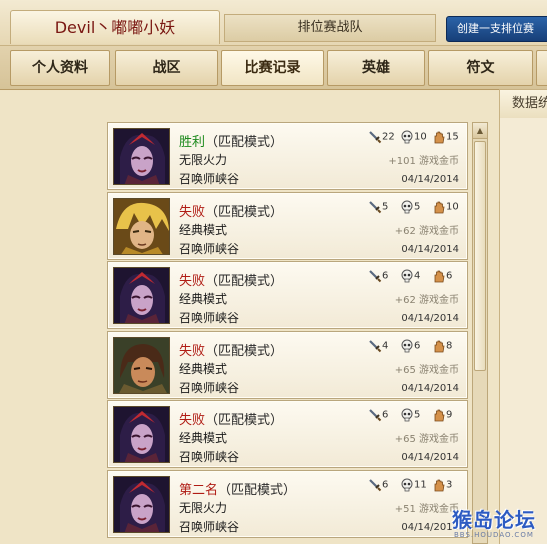  I want to click on tab-stats: 数据统, so click(523, 104).